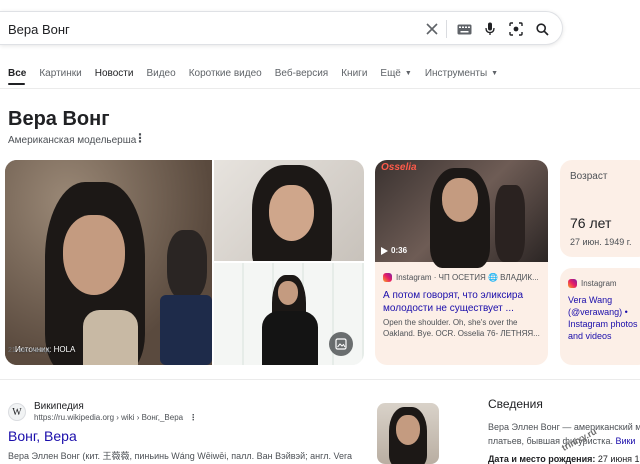 The height and width of the screenshot is (464, 640). I want to click on search-icon, so click(542, 29).